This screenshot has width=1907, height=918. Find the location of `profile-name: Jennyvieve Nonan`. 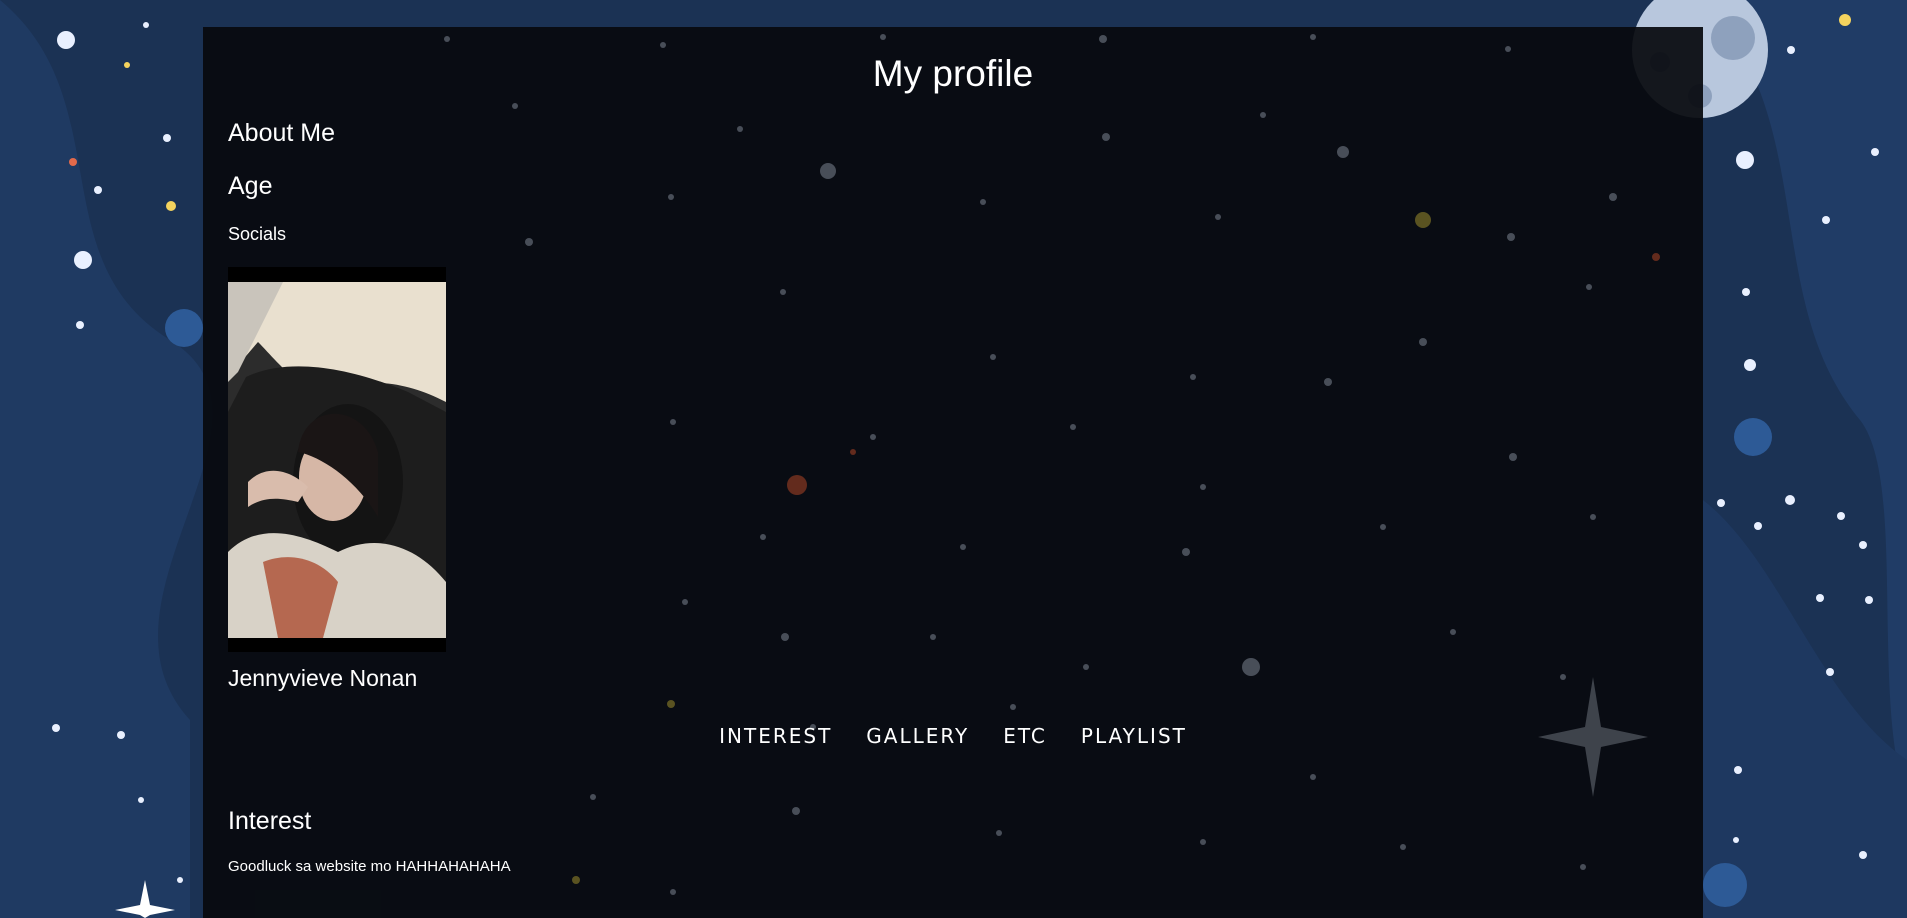

profile-name: Jennyvieve Nonan is located at coordinates (323, 678).